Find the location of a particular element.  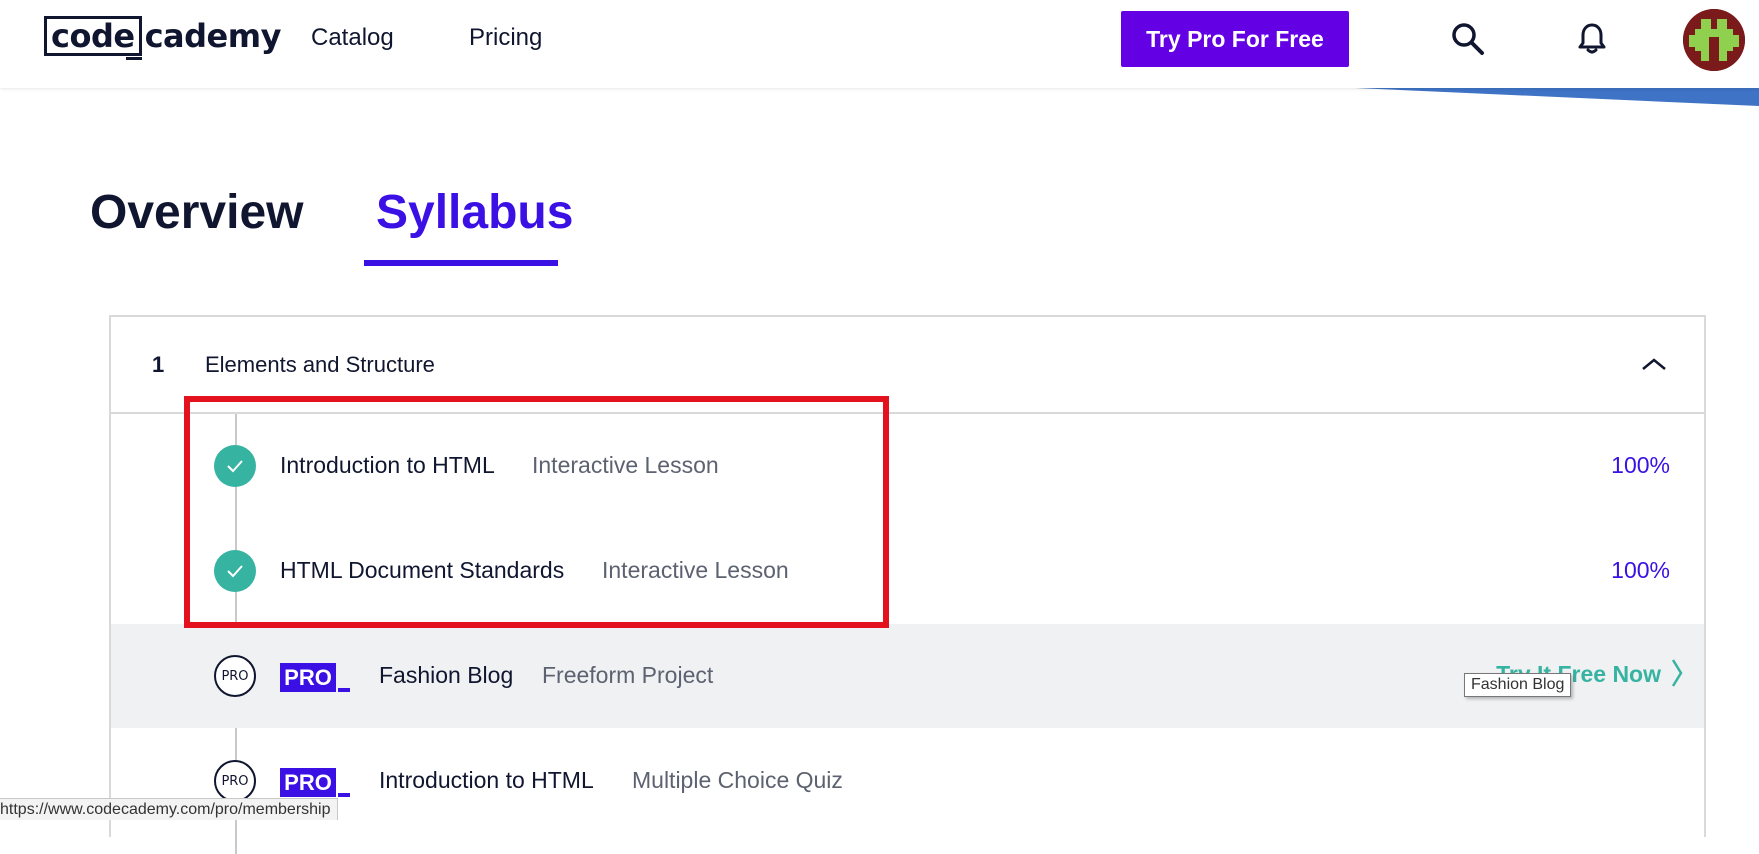

tab-syllabus: Syllabus is located at coordinates (474, 212).